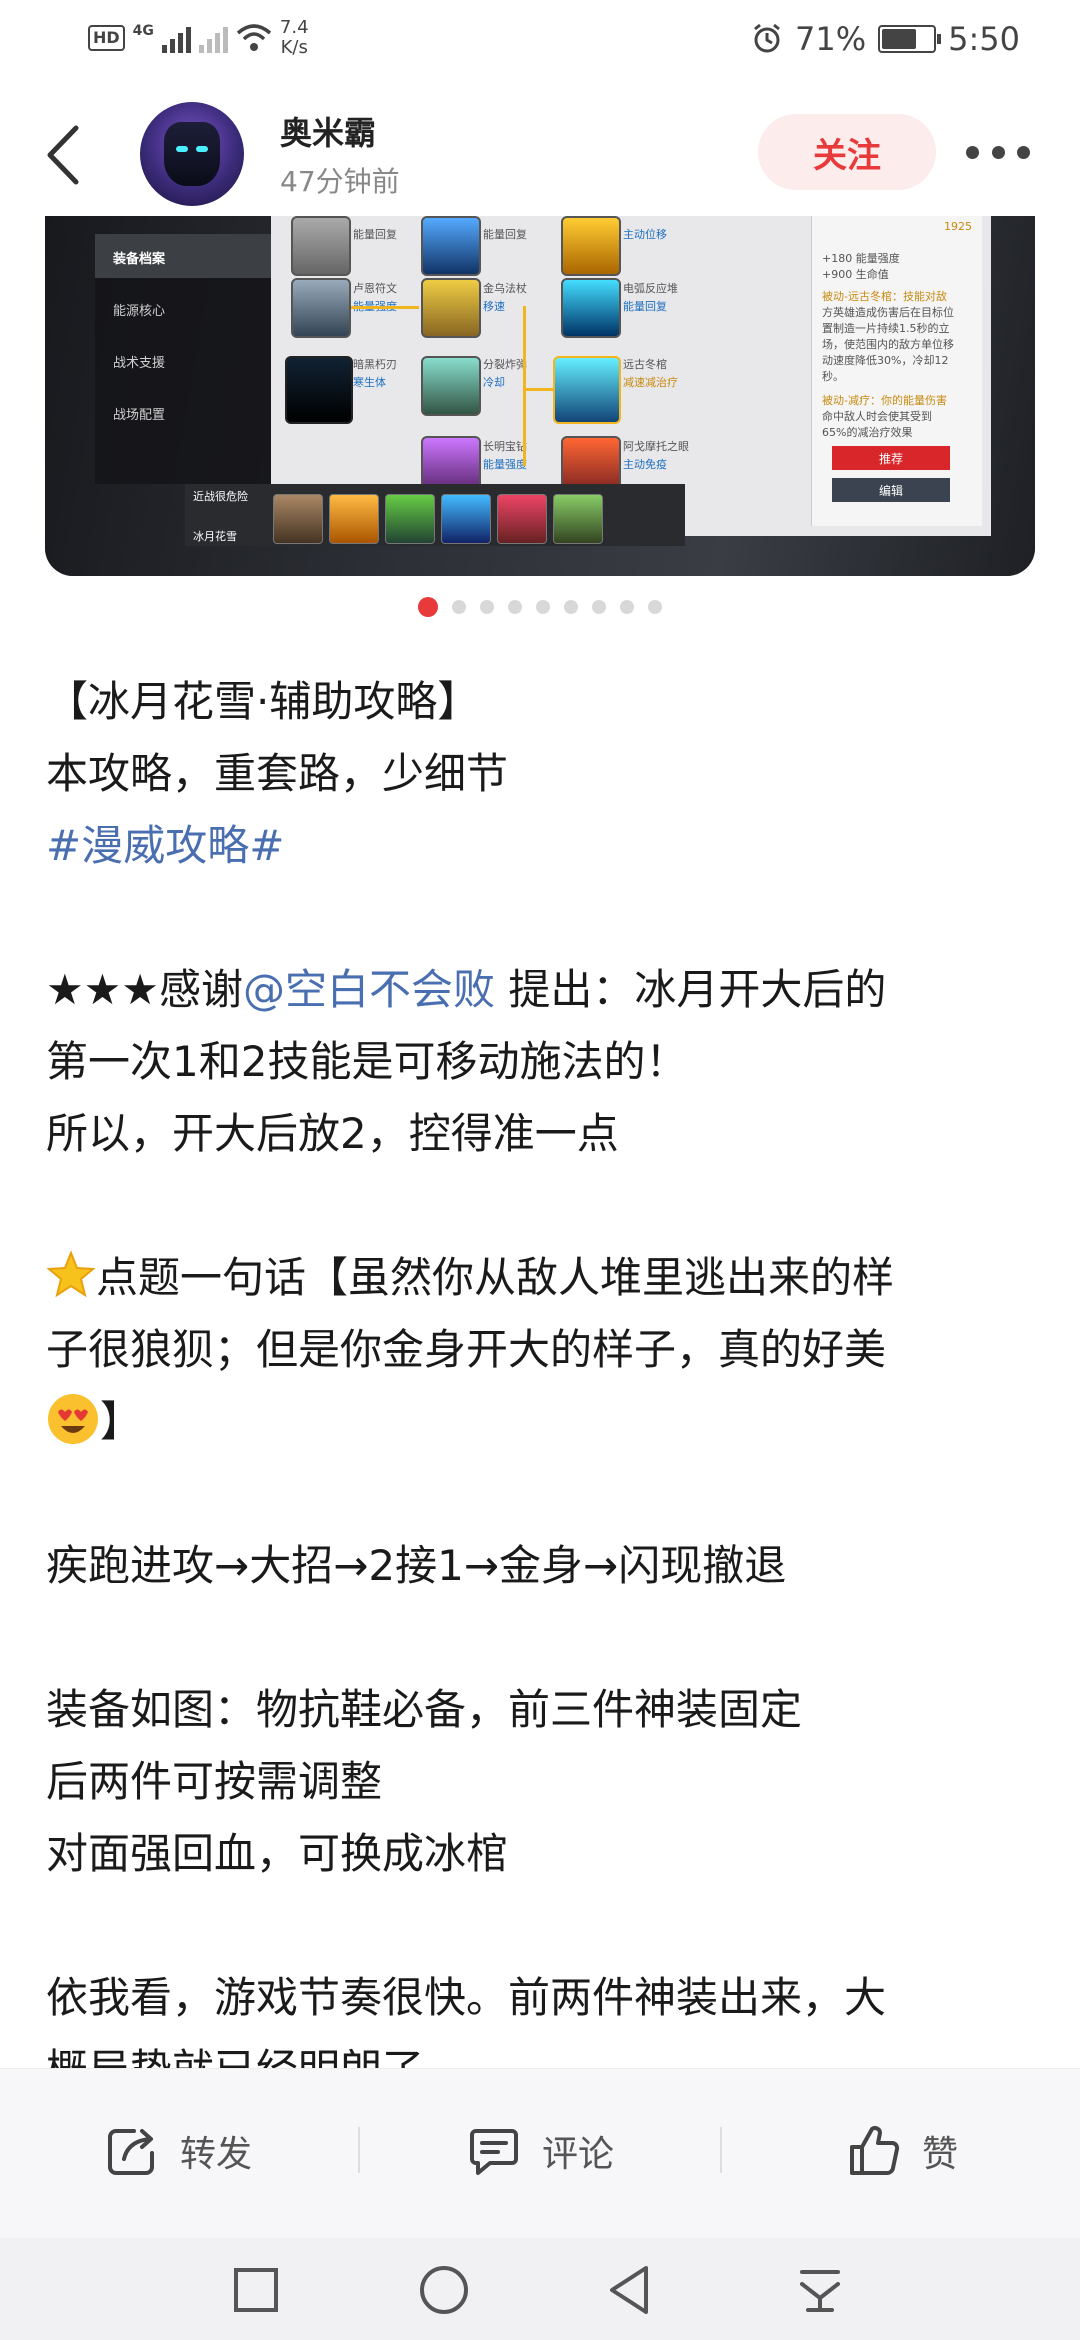 The width and height of the screenshot is (1080, 2340). I want to click on game-menu-item: 装备档案, so click(139, 259).